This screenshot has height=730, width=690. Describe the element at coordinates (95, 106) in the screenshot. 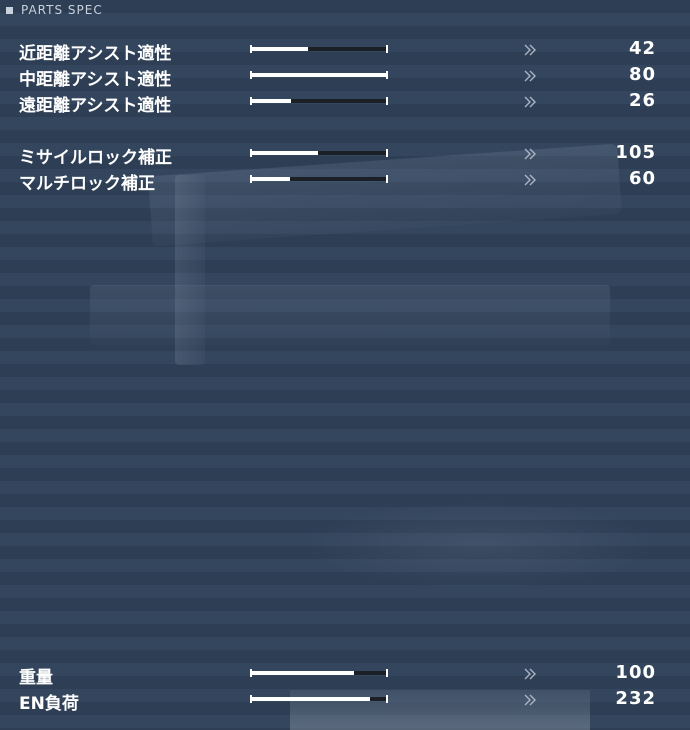

I see `stat-label: 遠距離アシスト適性` at that location.